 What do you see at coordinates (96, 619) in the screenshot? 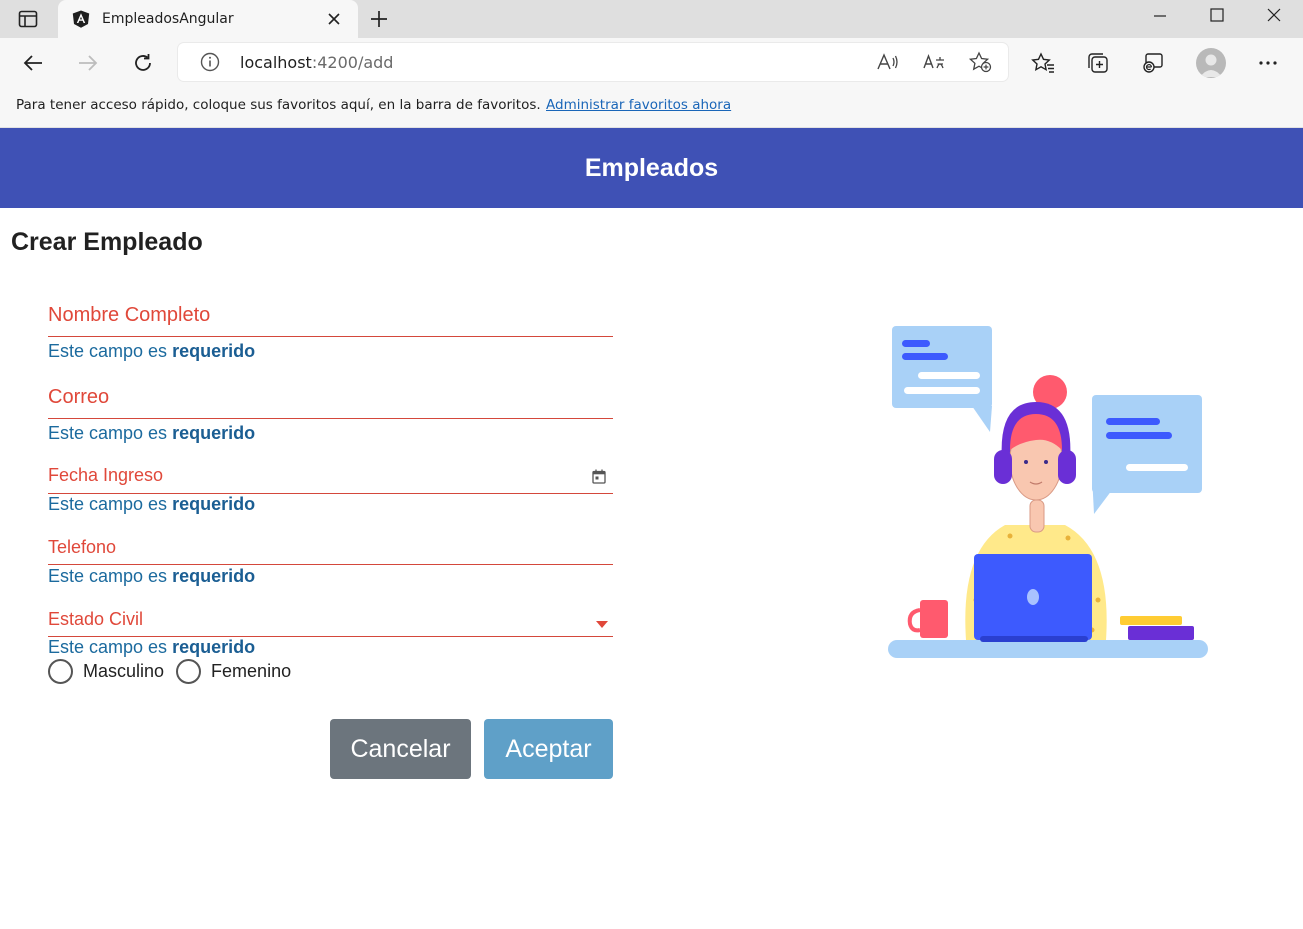
I see `marital-status-label: Estado Civil` at bounding box center [96, 619].